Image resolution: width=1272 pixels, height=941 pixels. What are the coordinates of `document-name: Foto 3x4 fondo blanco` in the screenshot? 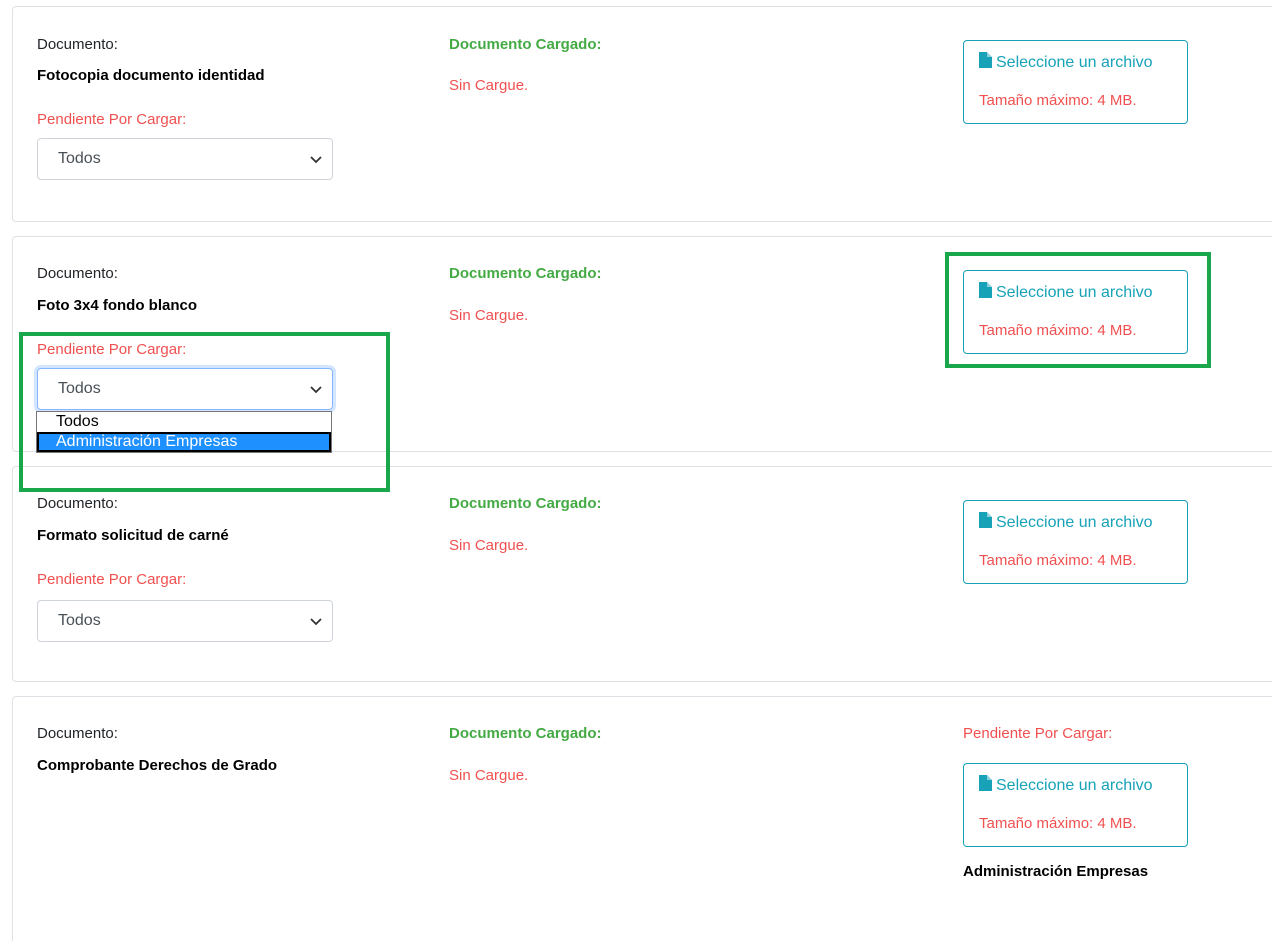 It's located at (117, 305).